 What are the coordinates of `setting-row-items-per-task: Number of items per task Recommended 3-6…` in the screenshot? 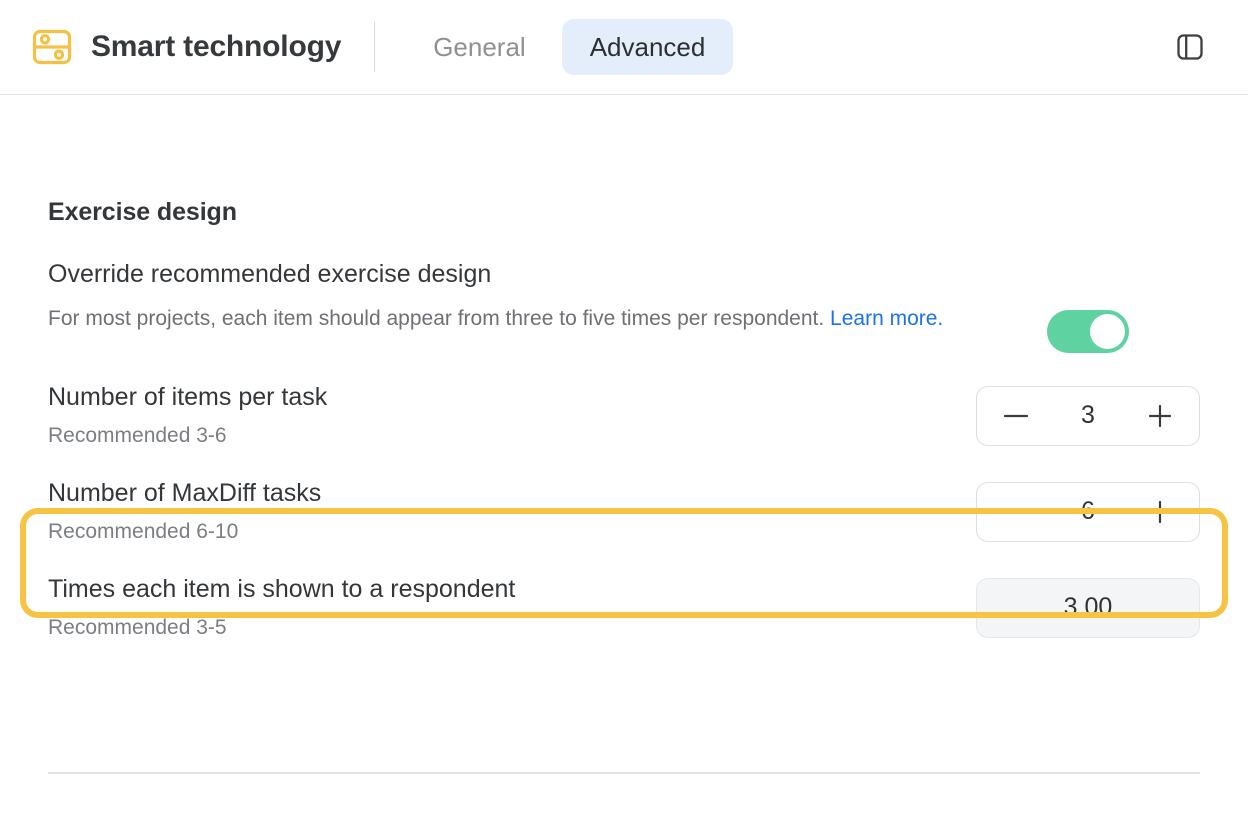 It's located at (624, 401).